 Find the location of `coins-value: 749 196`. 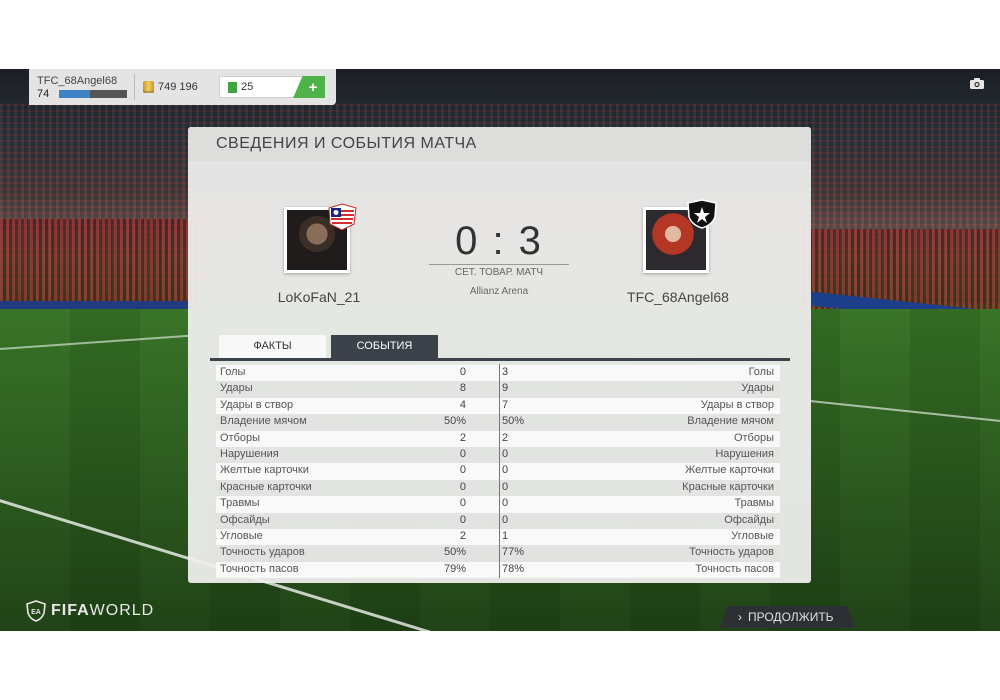

coins-value: 749 196 is located at coordinates (178, 87).